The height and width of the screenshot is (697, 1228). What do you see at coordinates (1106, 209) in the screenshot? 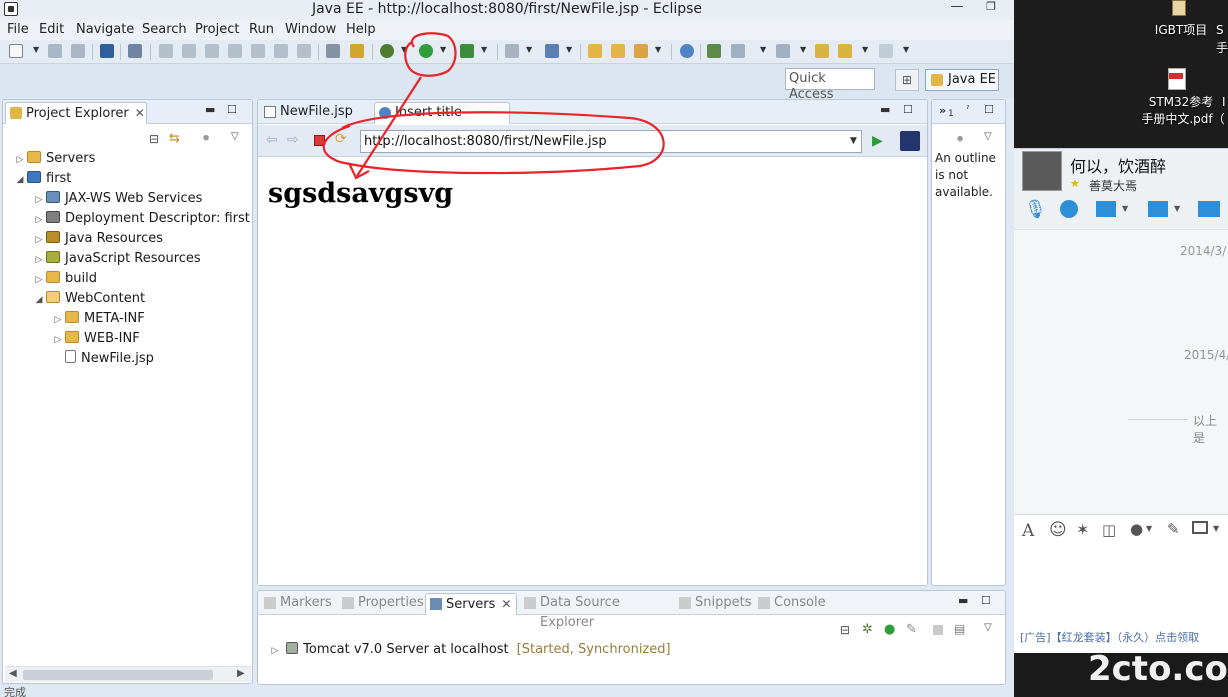
I see `share-screen-icon` at bounding box center [1106, 209].